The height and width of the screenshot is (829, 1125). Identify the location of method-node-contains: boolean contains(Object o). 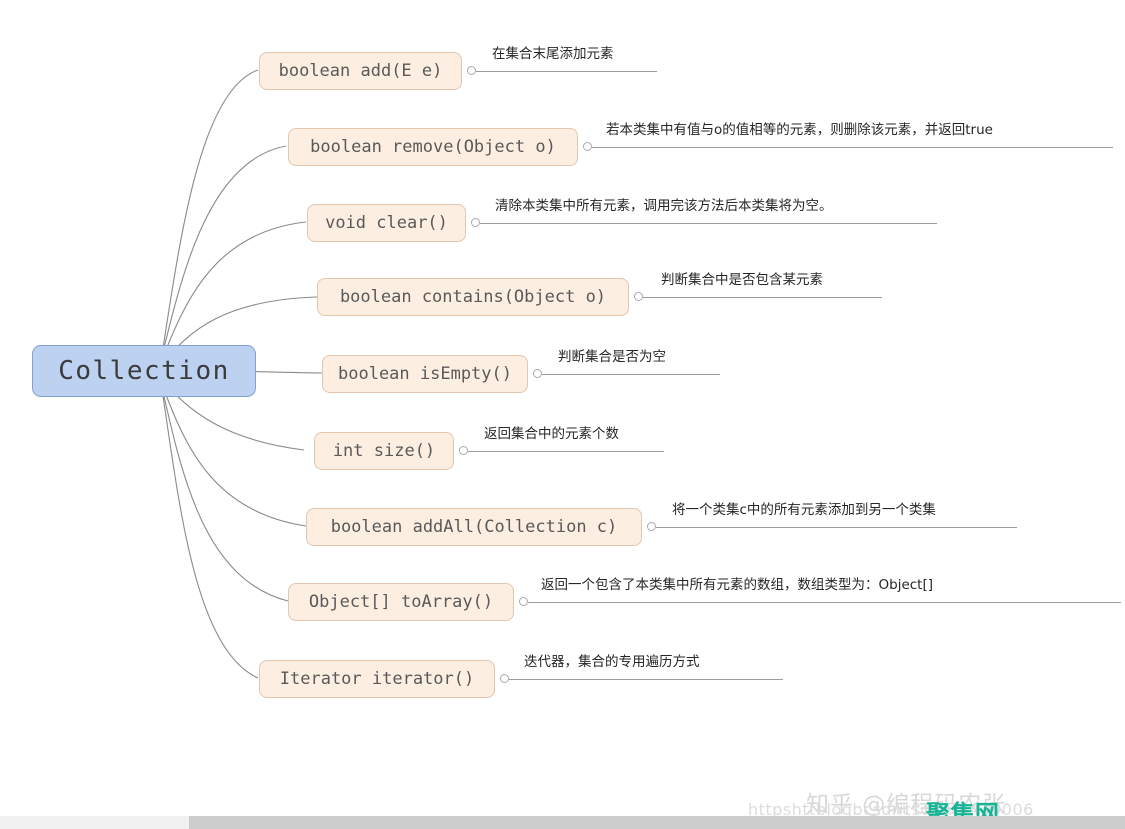
(473, 297).